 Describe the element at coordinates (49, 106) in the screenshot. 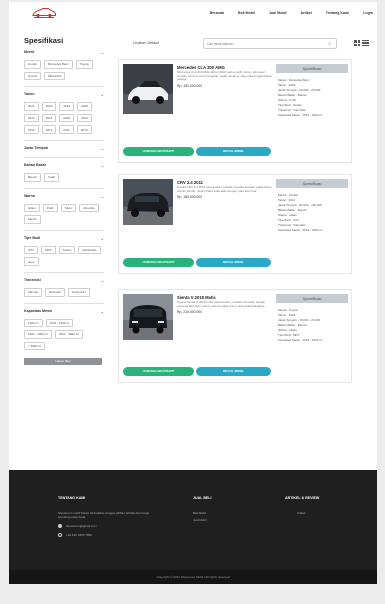

I see `filter-tag: 2020` at that location.